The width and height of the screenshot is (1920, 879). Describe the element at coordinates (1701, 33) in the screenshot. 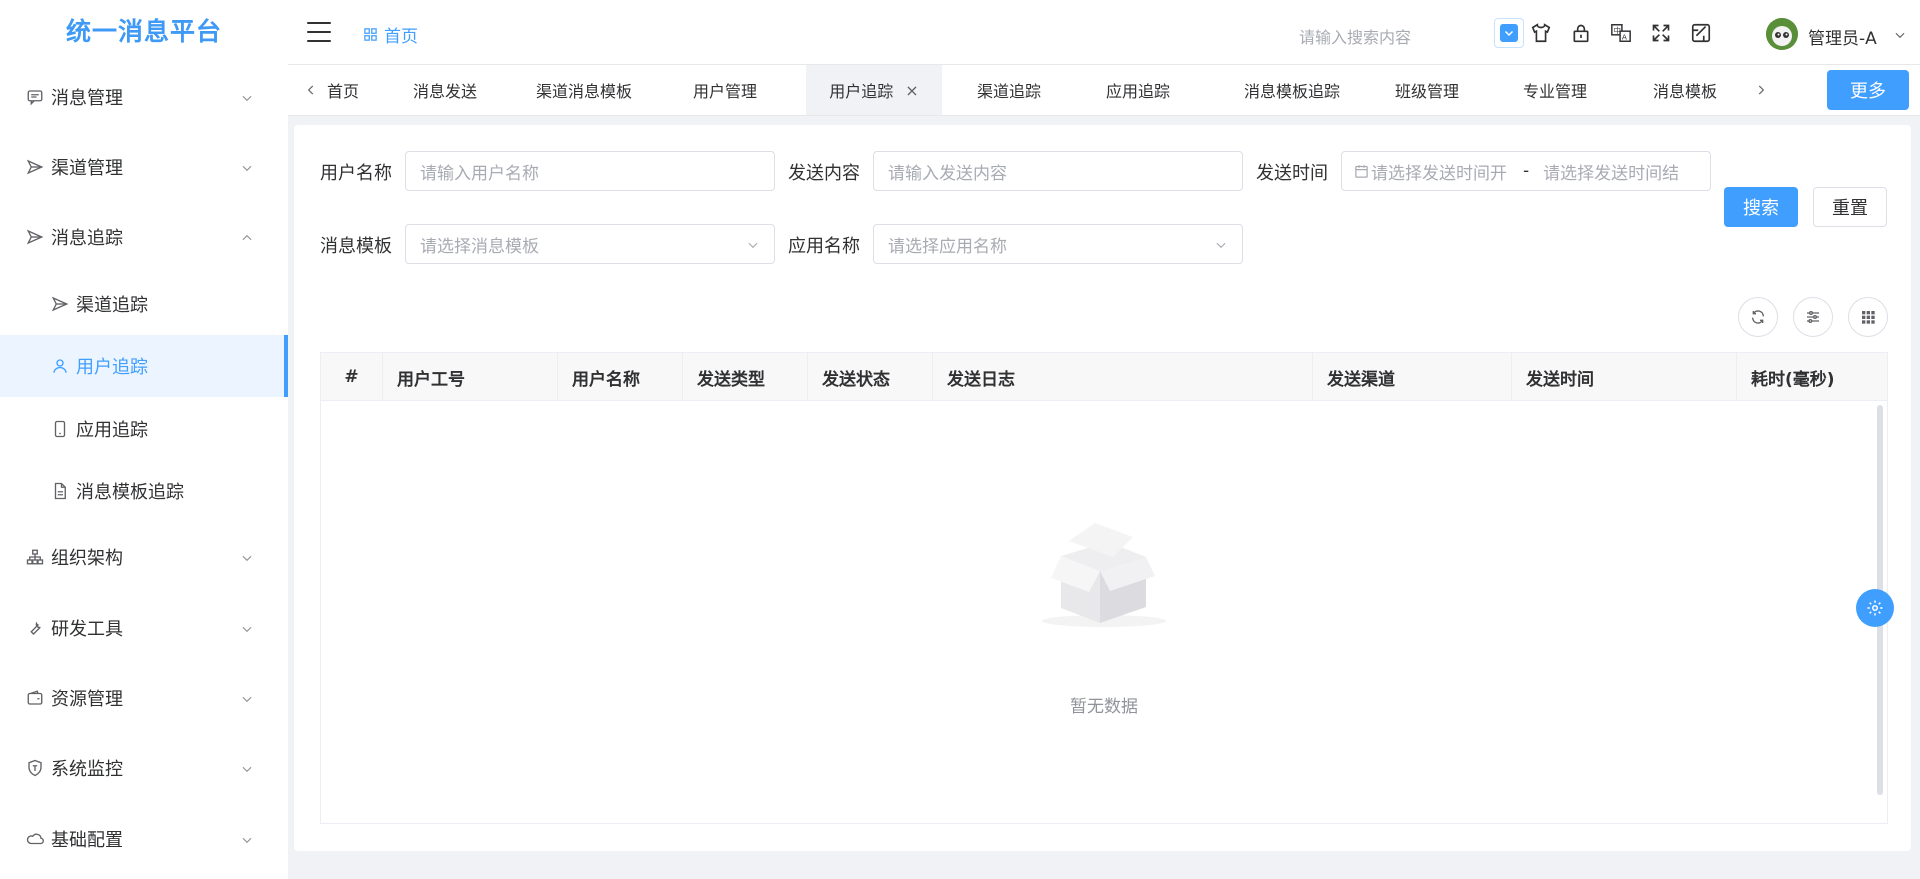

I see `screenshot-icon` at that location.